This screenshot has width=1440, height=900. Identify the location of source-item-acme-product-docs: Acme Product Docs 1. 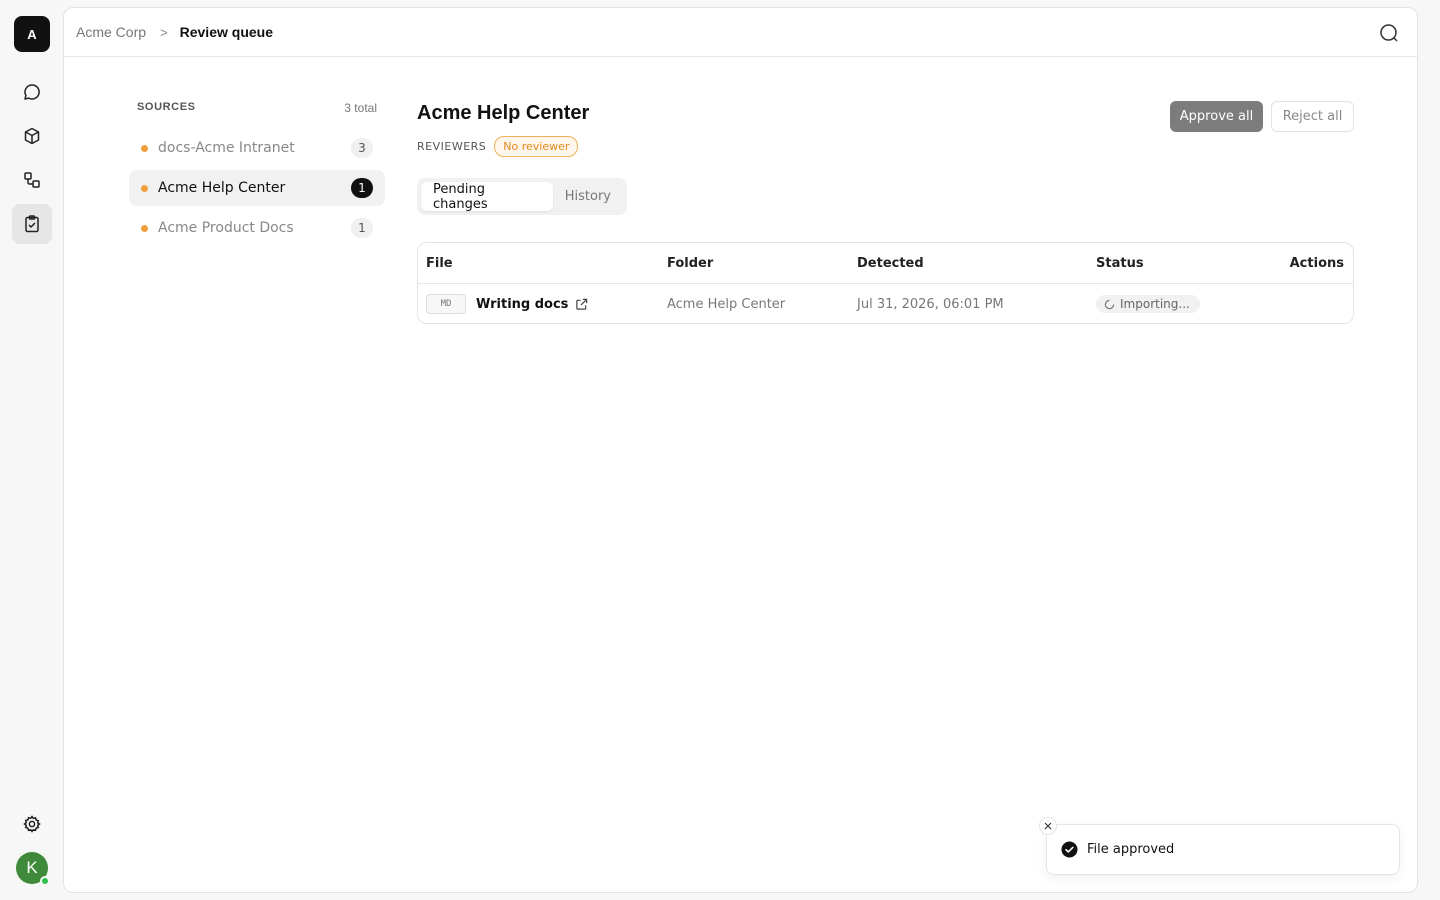
(257, 228).